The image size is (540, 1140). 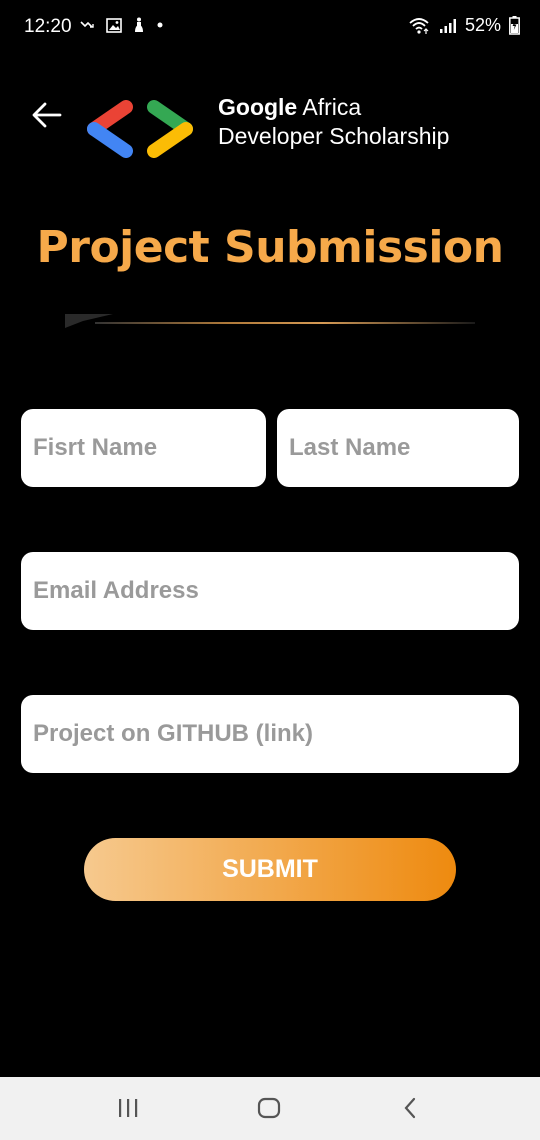 I want to click on brand-subtitle: Developer Scholarship, so click(x=334, y=136).